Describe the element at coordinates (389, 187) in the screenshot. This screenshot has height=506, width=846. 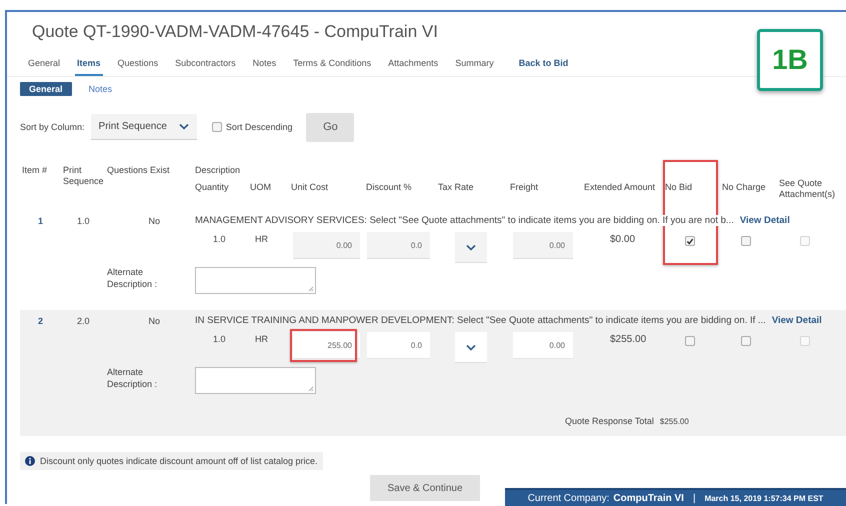
I see `column-header: Discount %` at that location.